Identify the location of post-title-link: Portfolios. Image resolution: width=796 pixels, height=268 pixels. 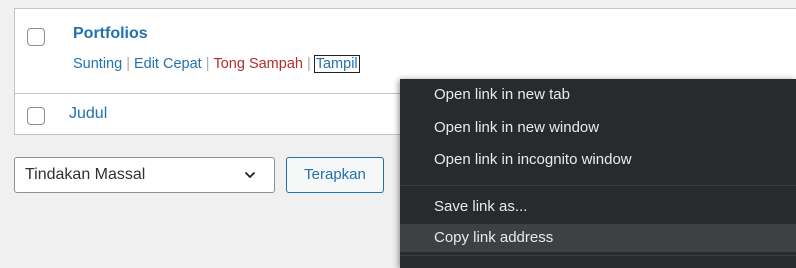
(110, 34).